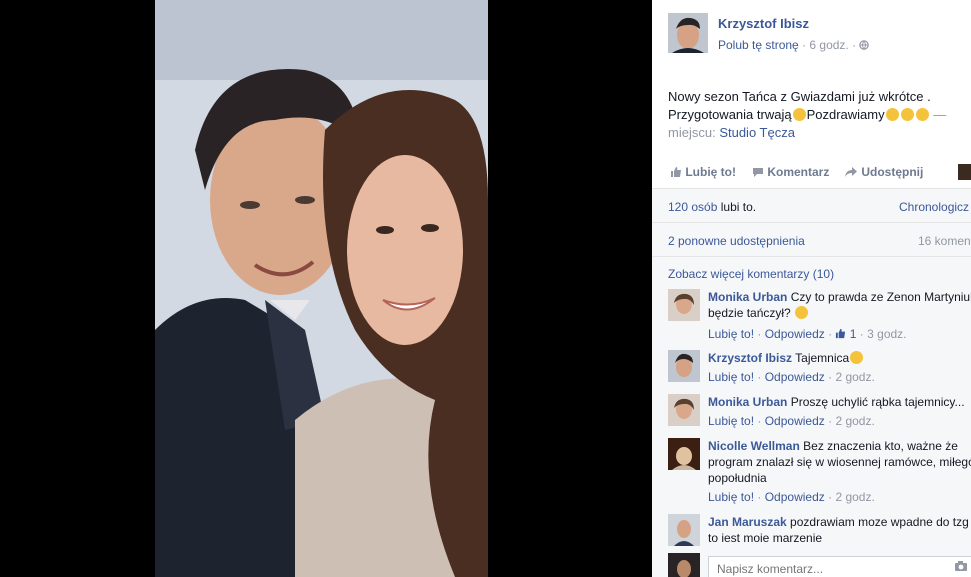  Describe the element at coordinates (934, 207) in the screenshot. I see `sort-dropdown: Chronologicz` at that location.